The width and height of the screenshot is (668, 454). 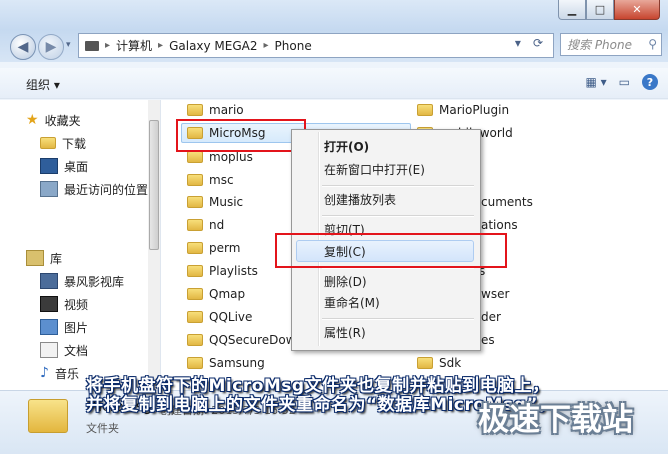 I want to click on documents-icon, so click(x=49, y=350).